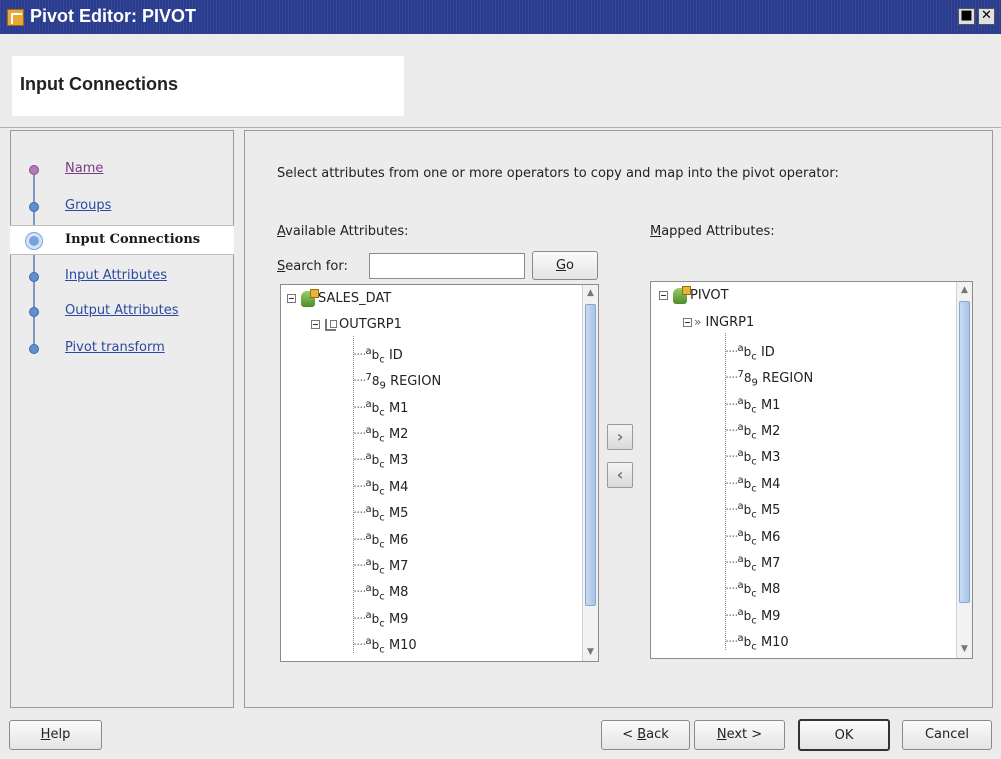 The height and width of the screenshot is (759, 1001). What do you see at coordinates (133, 239) in the screenshot?
I see `step-label: Input Connections` at bounding box center [133, 239].